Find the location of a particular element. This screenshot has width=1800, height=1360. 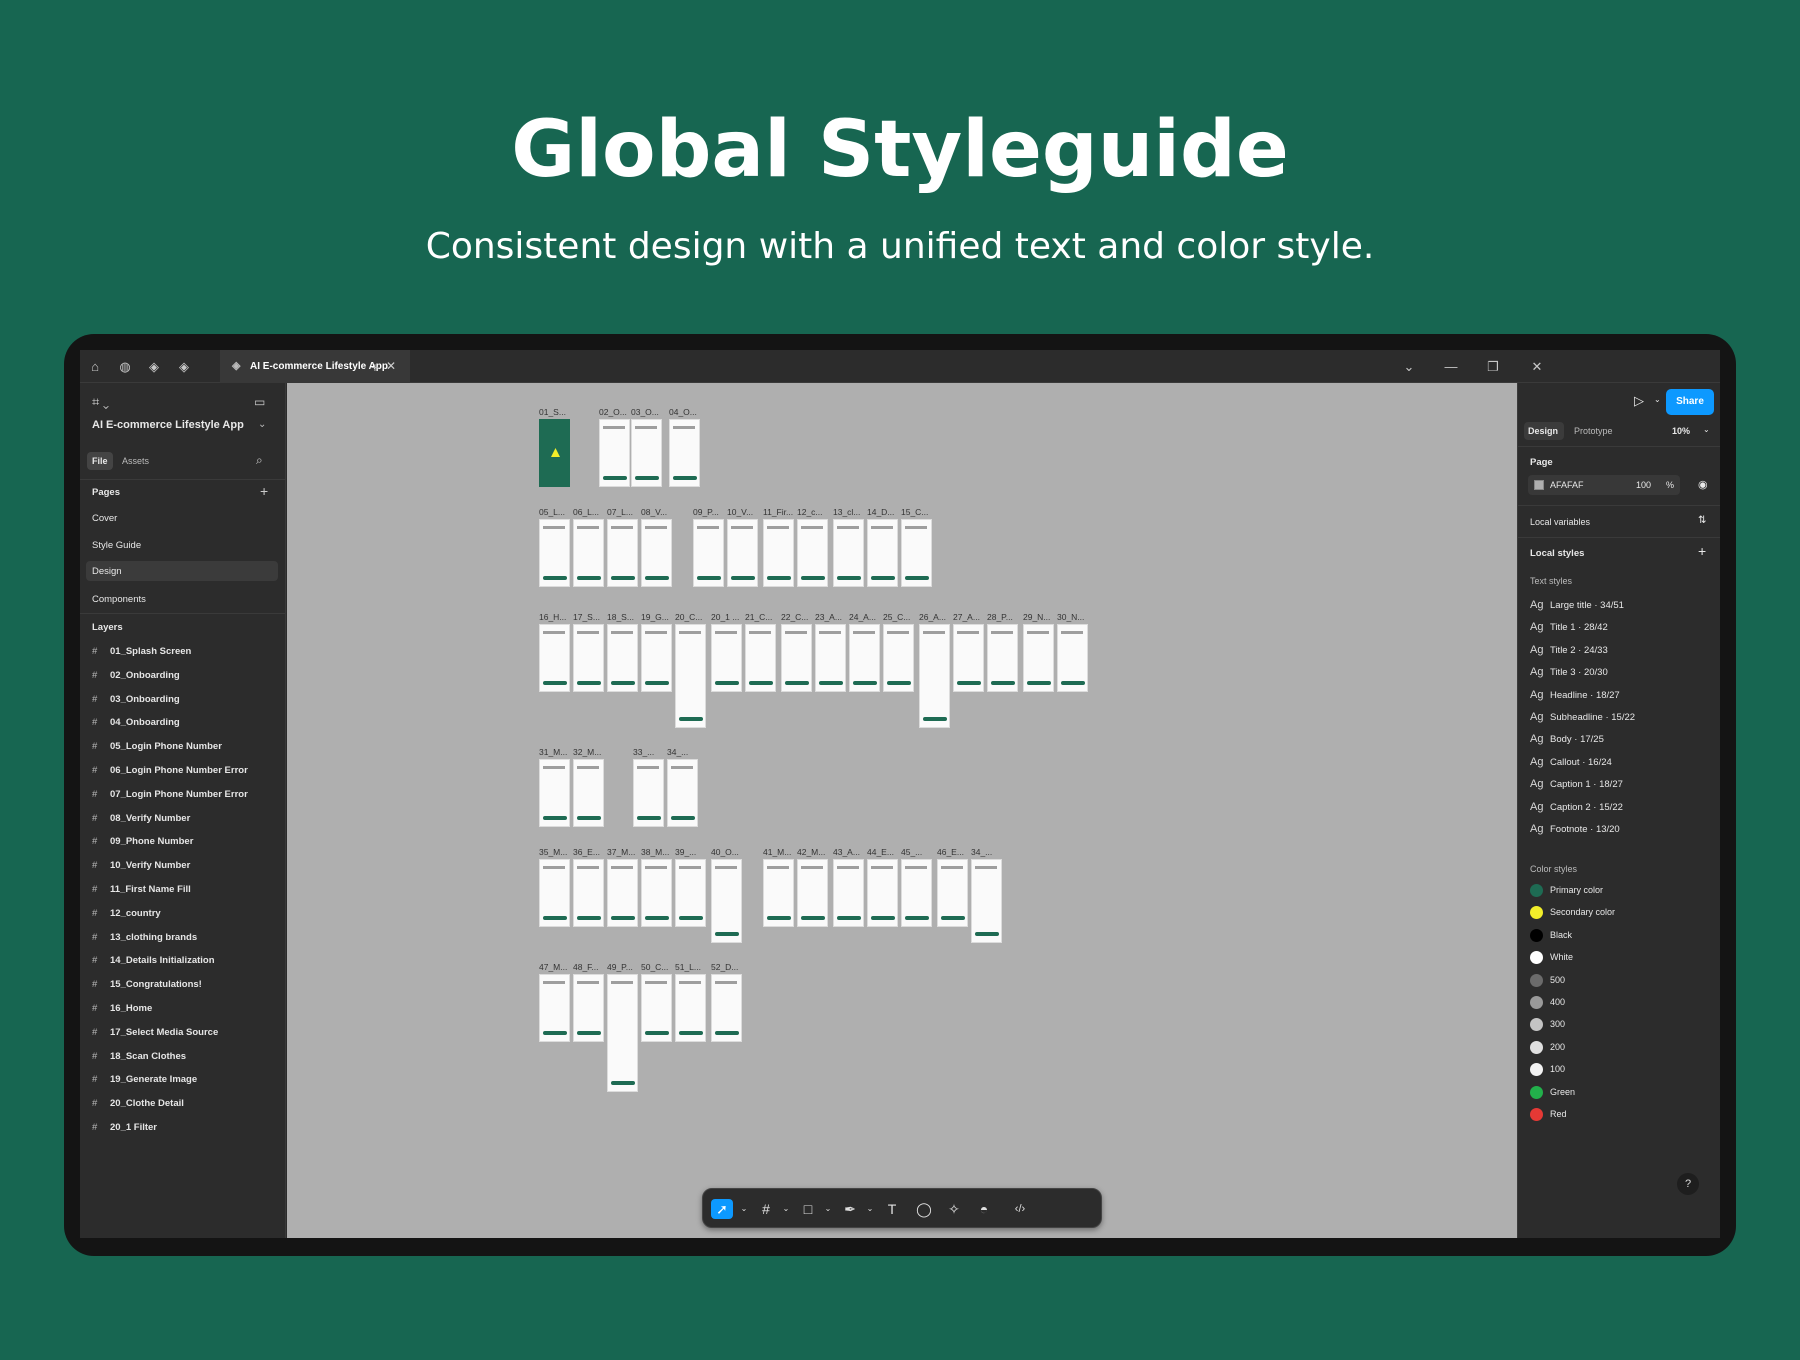

layer-item: #12_country is located at coordinates (126, 913).